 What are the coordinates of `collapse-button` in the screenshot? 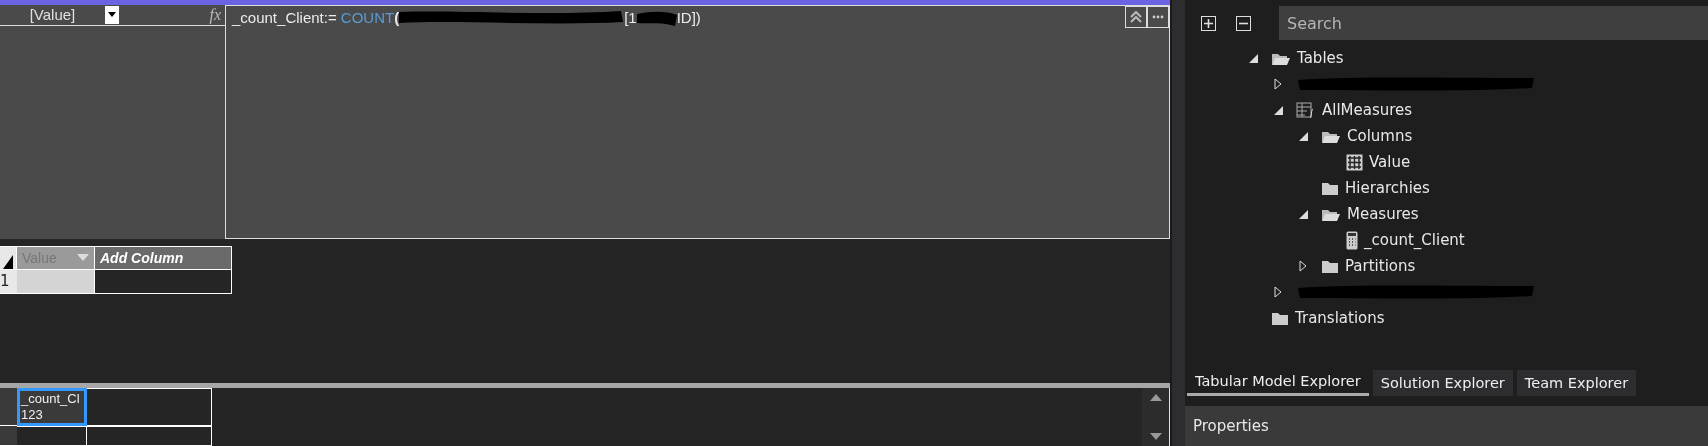 It's located at (1136, 16).